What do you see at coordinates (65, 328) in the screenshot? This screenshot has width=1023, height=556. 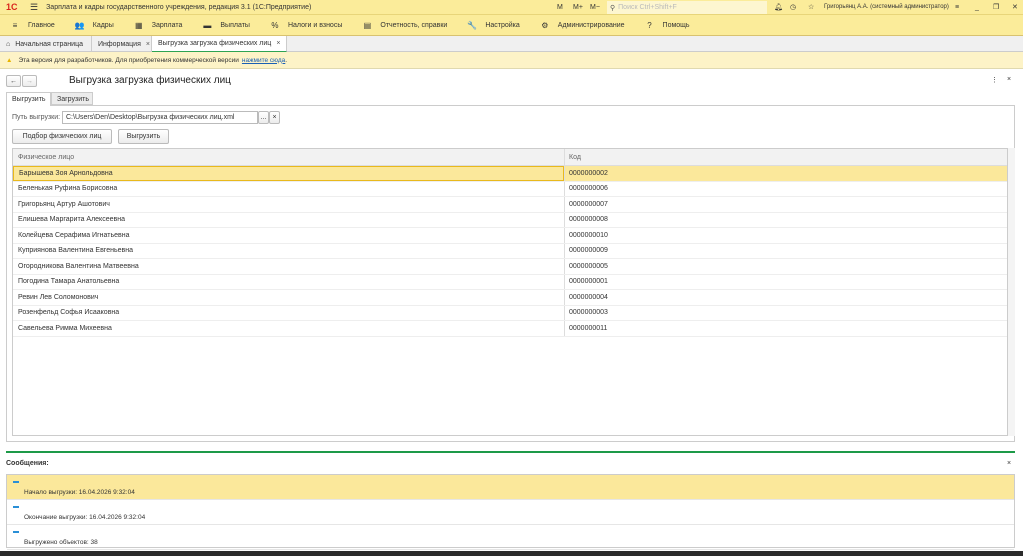 I see `person-cell: Савельева Римма Михеевна` at bounding box center [65, 328].